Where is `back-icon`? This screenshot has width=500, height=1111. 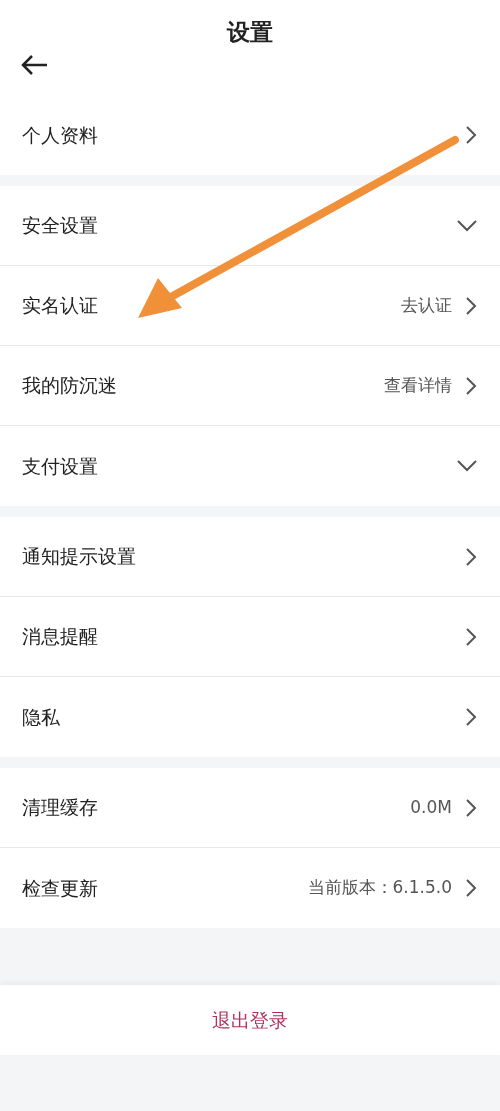
back-icon is located at coordinates (34, 63).